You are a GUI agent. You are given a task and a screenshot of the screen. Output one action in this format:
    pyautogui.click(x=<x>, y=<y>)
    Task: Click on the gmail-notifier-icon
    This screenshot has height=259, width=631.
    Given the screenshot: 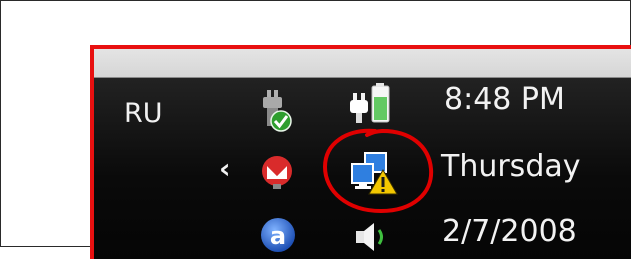 What is the action you would take?
    pyautogui.click(x=277, y=172)
    